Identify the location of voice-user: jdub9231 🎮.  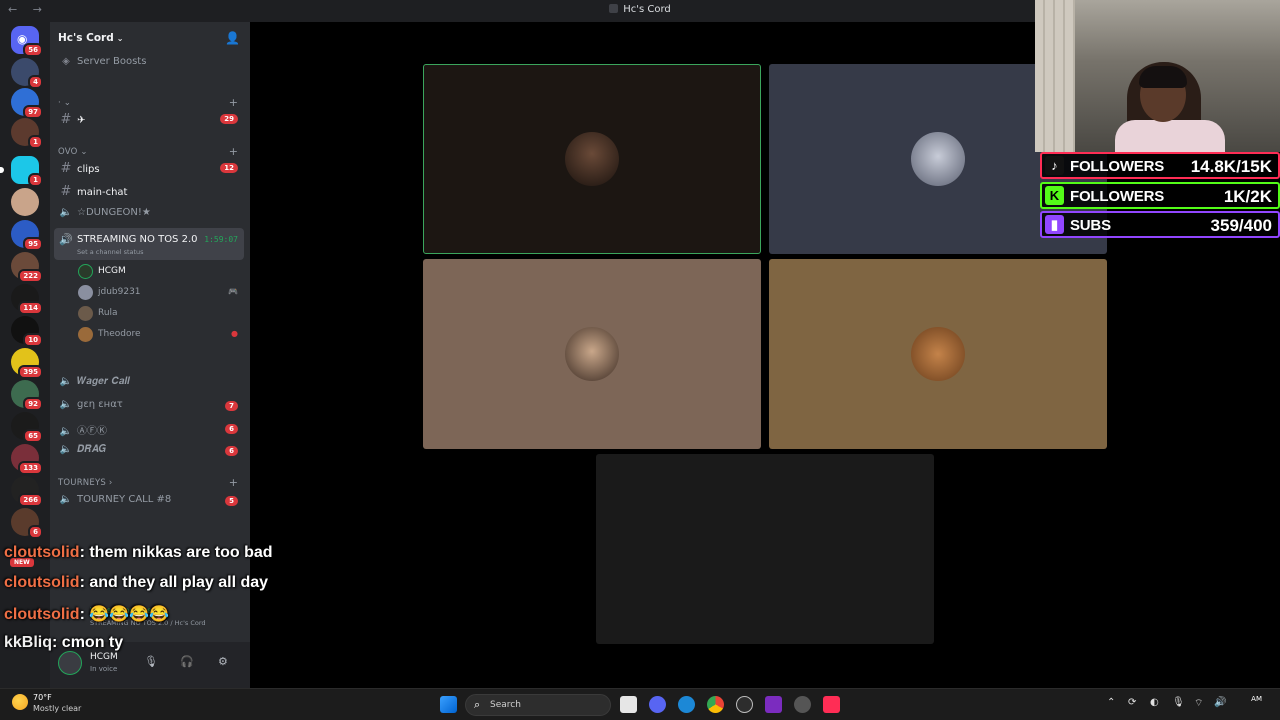
(161, 293).